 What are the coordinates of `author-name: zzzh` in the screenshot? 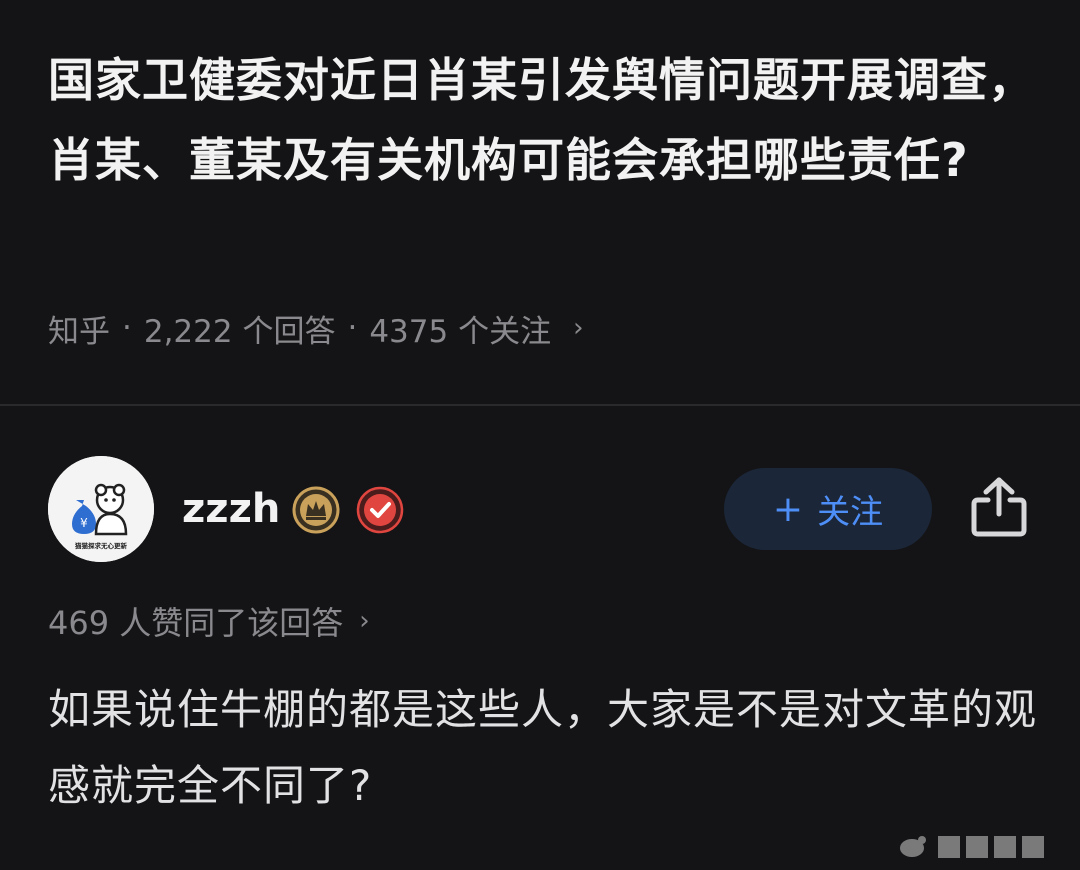 It's located at (231, 509).